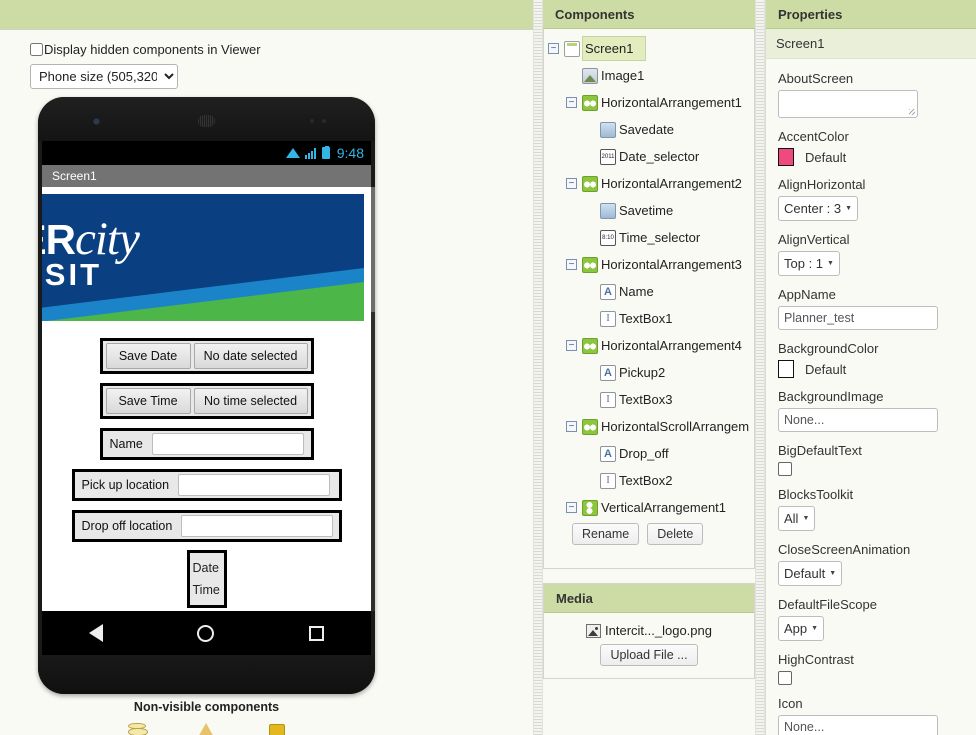 This screenshot has width=976, height=735. What do you see at coordinates (649, 426) in the screenshot?
I see `tree-item-horizontalscrollarrangem: − HorizontalScrollArrangem` at bounding box center [649, 426].